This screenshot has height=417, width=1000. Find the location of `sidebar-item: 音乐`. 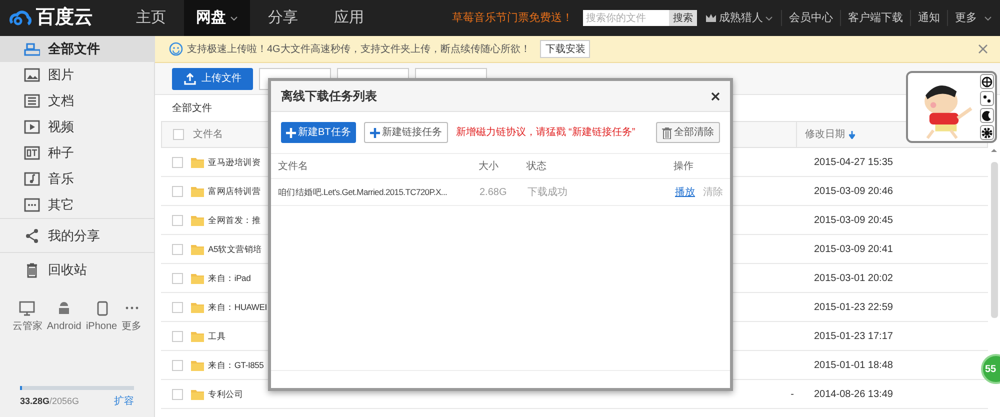

sidebar-item: 音乐 is located at coordinates (77, 179).